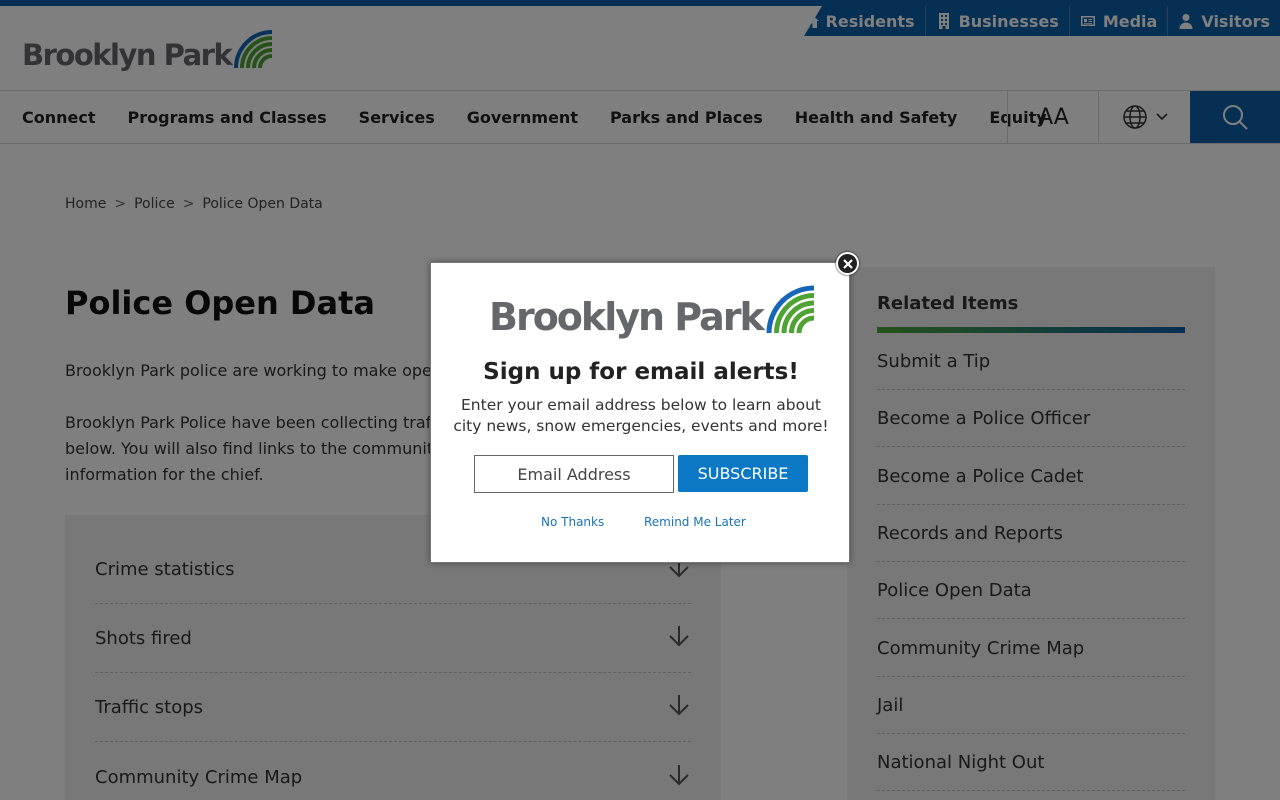 This screenshot has height=800, width=1280. What do you see at coordinates (574, 474) in the screenshot?
I see `email-input` at bounding box center [574, 474].